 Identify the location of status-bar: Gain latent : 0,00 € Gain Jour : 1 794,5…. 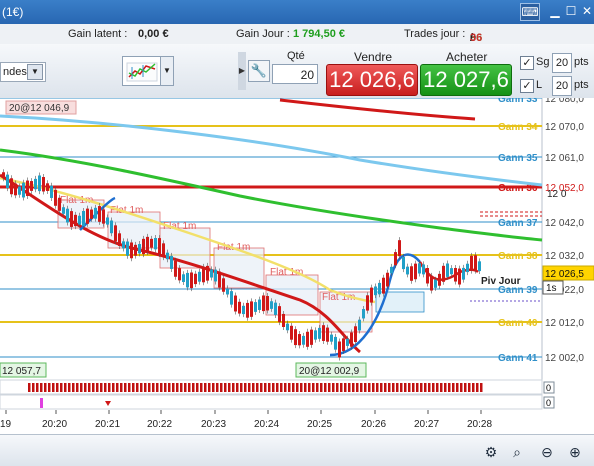
(297, 34).